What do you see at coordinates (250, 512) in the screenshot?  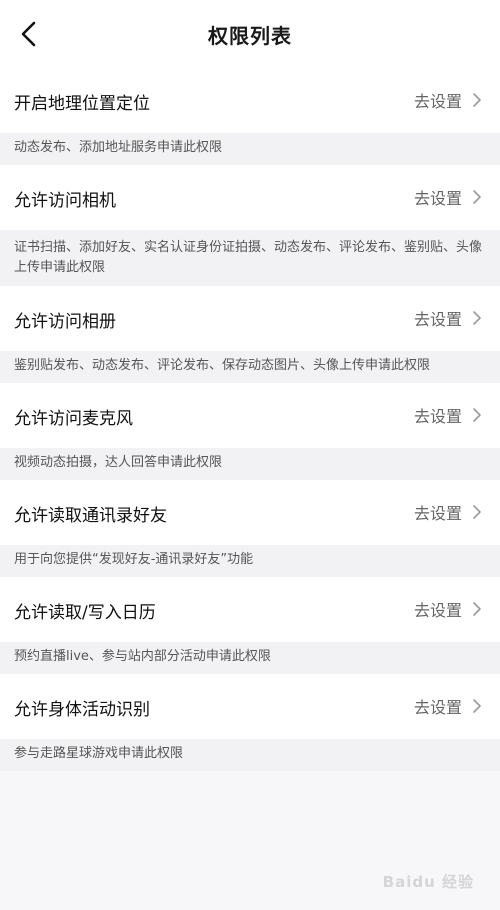 I see `permission-row-contacts: 允许读取通讯录好友 去设置` at bounding box center [250, 512].